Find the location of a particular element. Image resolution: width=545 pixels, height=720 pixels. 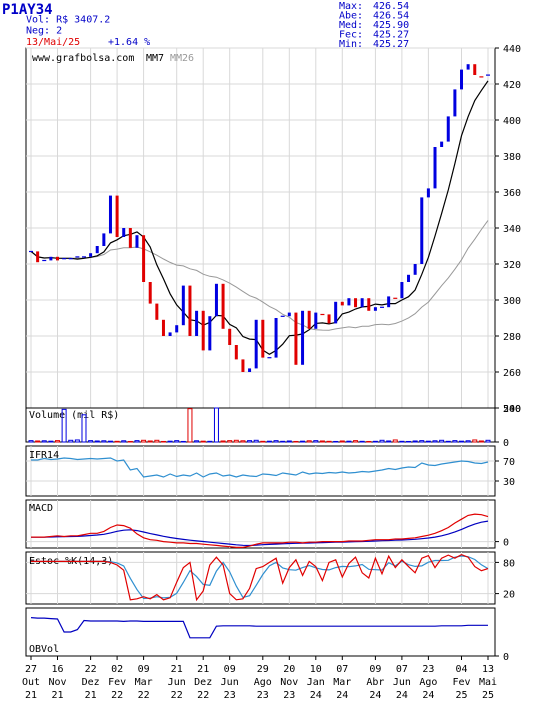

x-tick-day: 10 is located at coordinates (316, 669).